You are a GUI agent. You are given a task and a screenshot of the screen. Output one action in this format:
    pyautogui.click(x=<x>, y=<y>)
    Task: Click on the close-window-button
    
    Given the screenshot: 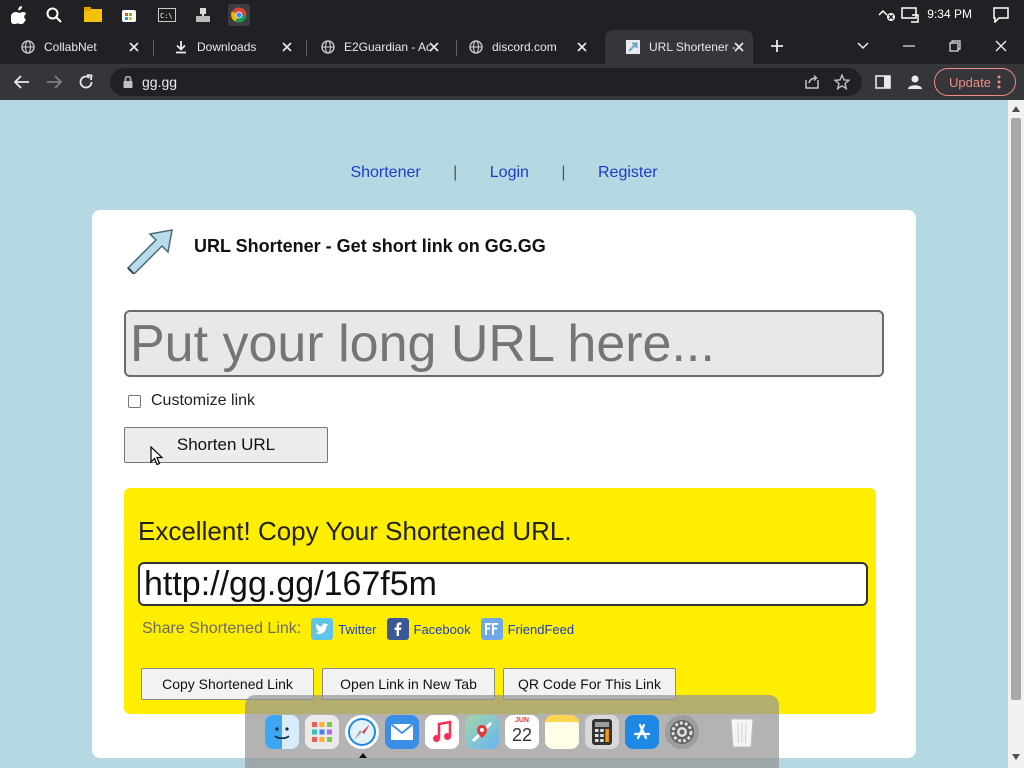 What is the action you would take?
    pyautogui.click(x=1001, y=46)
    